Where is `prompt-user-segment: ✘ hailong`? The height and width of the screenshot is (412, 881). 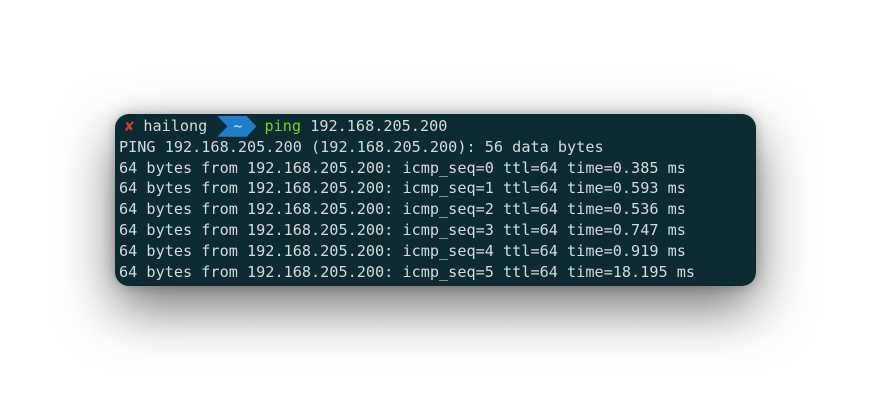
prompt-user-segment: ✘ hailong is located at coordinates (165, 126).